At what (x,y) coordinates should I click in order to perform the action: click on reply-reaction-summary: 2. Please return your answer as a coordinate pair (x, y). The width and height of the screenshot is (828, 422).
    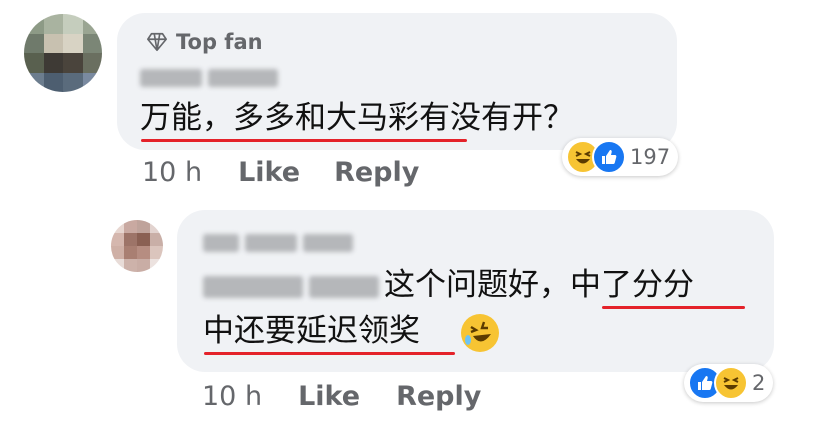
    Looking at the image, I should click on (729, 383).